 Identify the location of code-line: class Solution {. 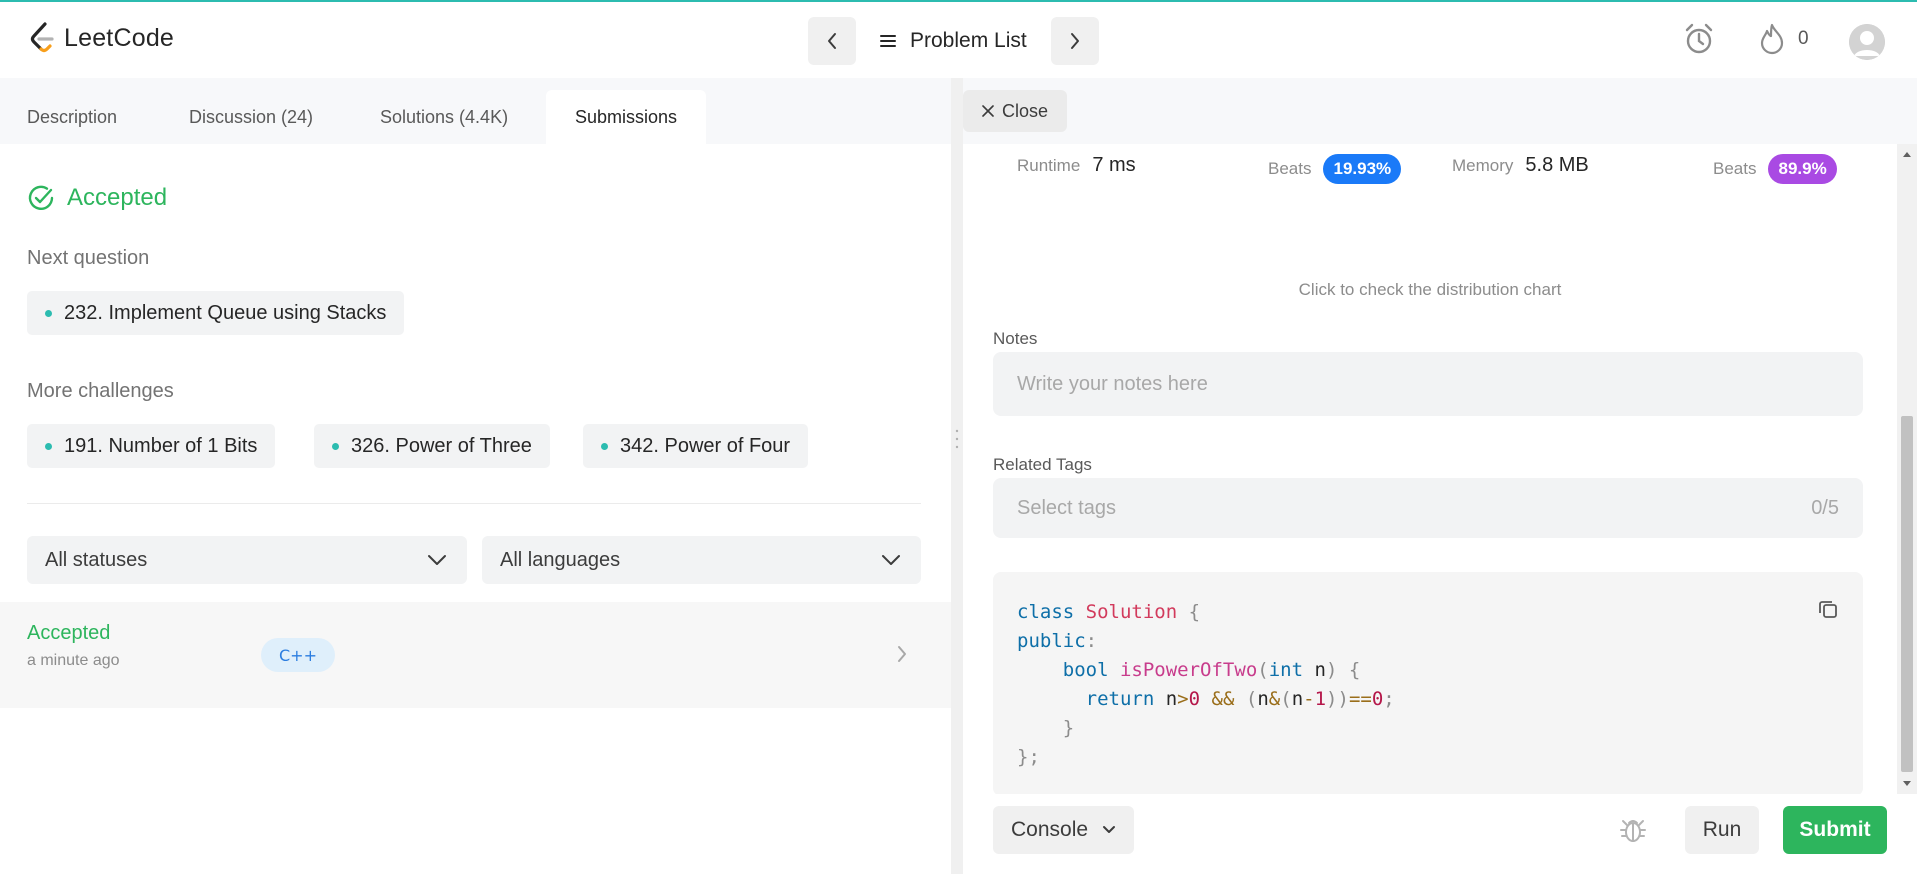
(1428, 612).